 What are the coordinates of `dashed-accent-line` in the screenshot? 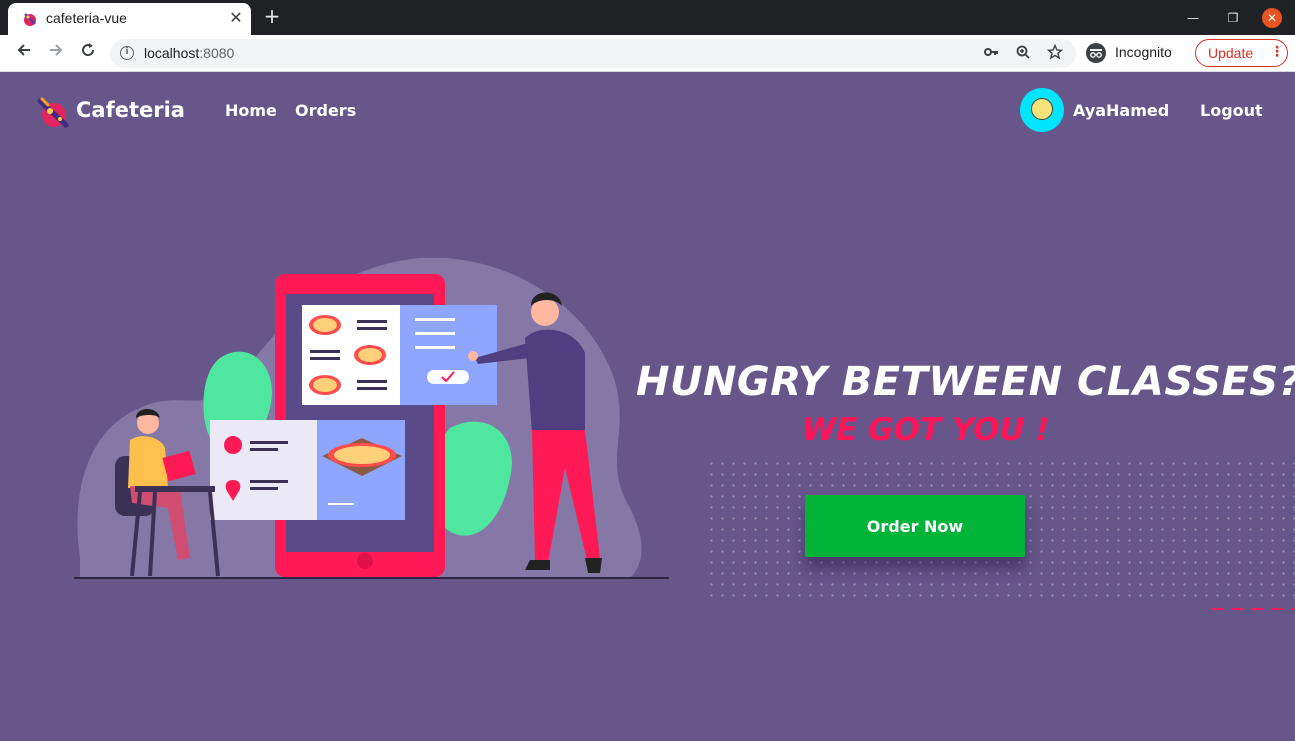 It's located at (1253, 609).